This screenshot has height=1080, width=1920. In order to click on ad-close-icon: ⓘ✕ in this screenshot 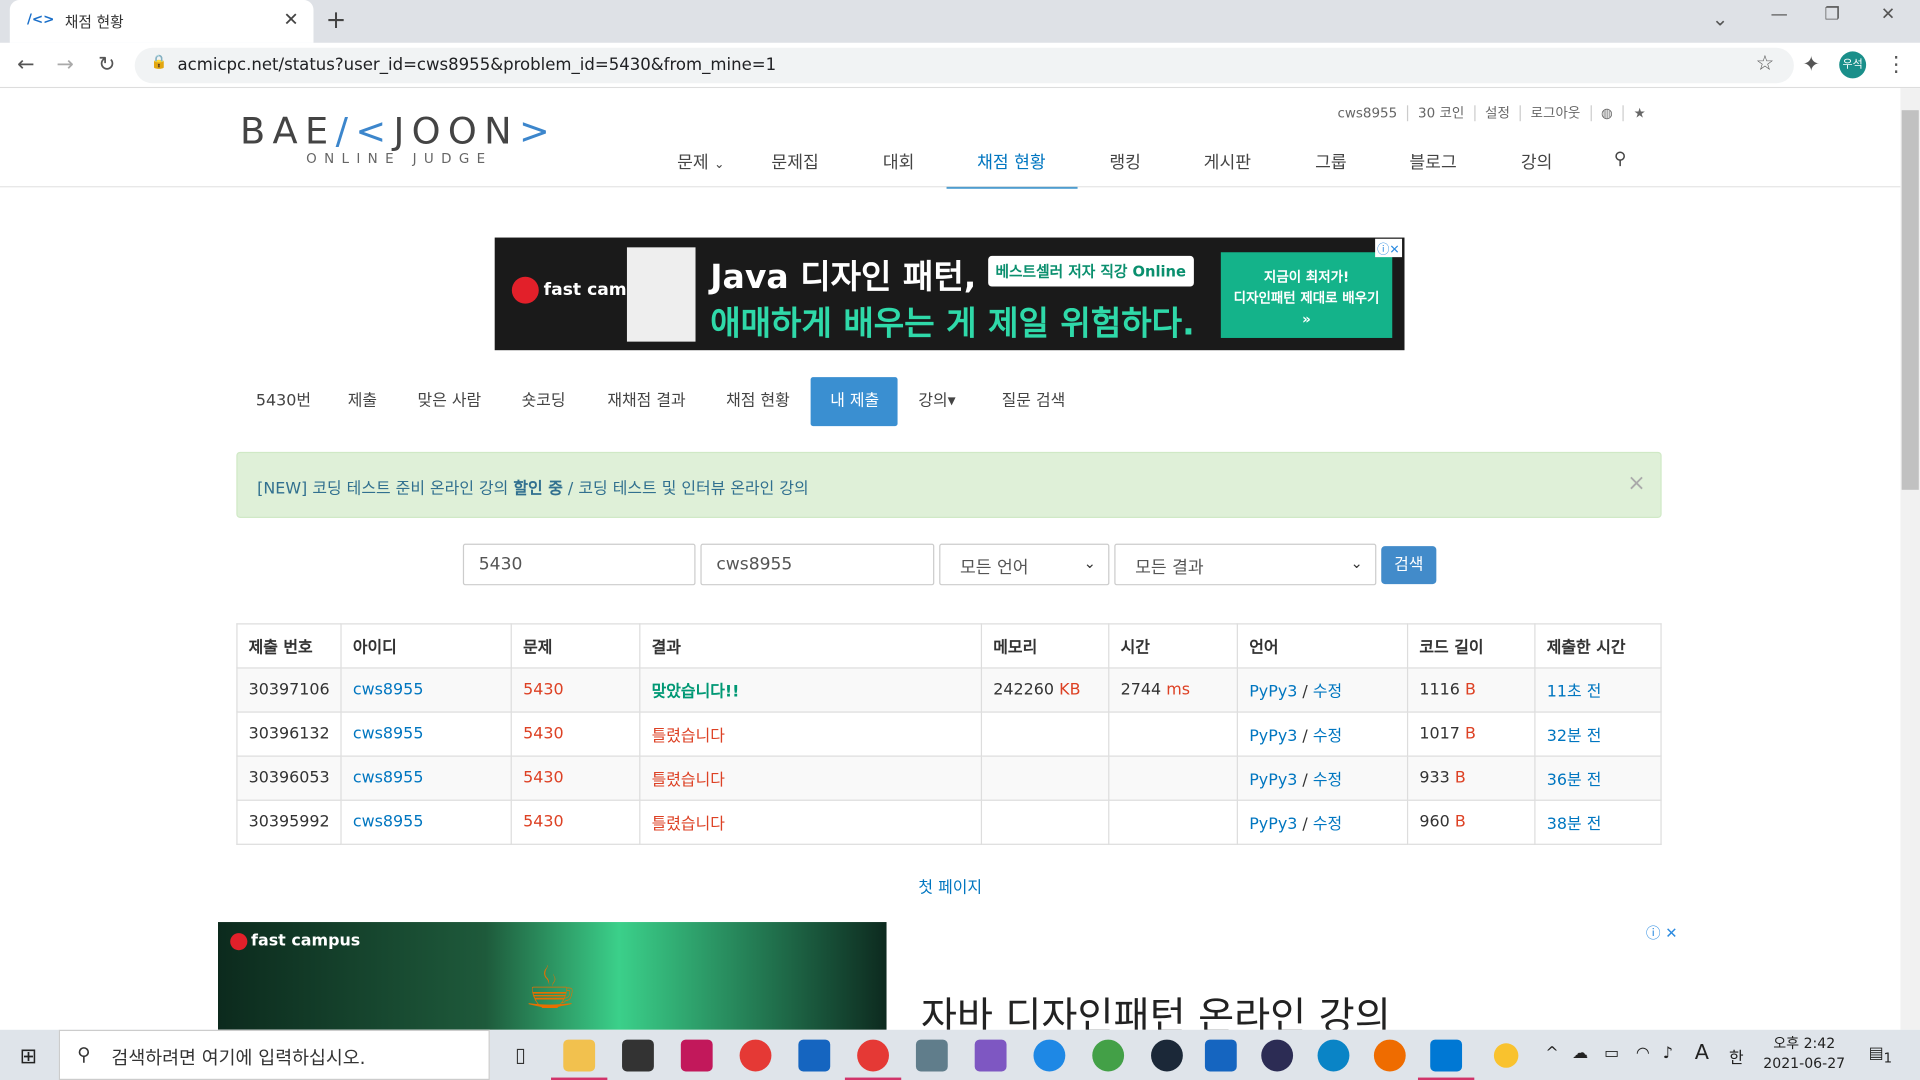, I will do `click(1388, 248)`.